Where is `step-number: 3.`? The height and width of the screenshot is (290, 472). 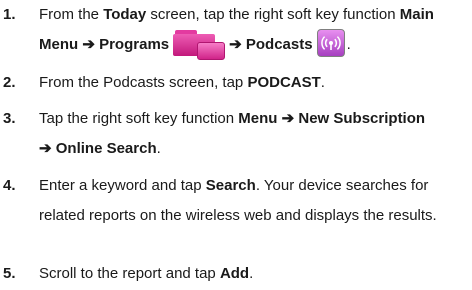 step-number: 3. is located at coordinates (9, 118).